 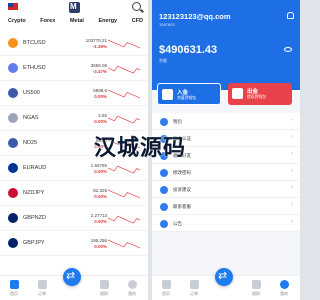 What do you see at coordinates (86, 168) in the screenshot?
I see `price-block: 1.66765 0.00%` at bounding box center [86, 168].